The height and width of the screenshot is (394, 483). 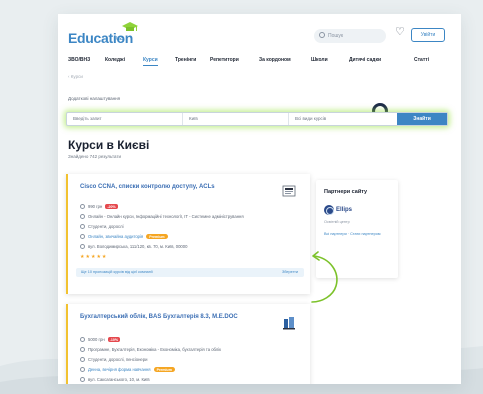 I want to click on audience-row: Студенти, дорослі, пенсіонери, so click(x=113, y=359).